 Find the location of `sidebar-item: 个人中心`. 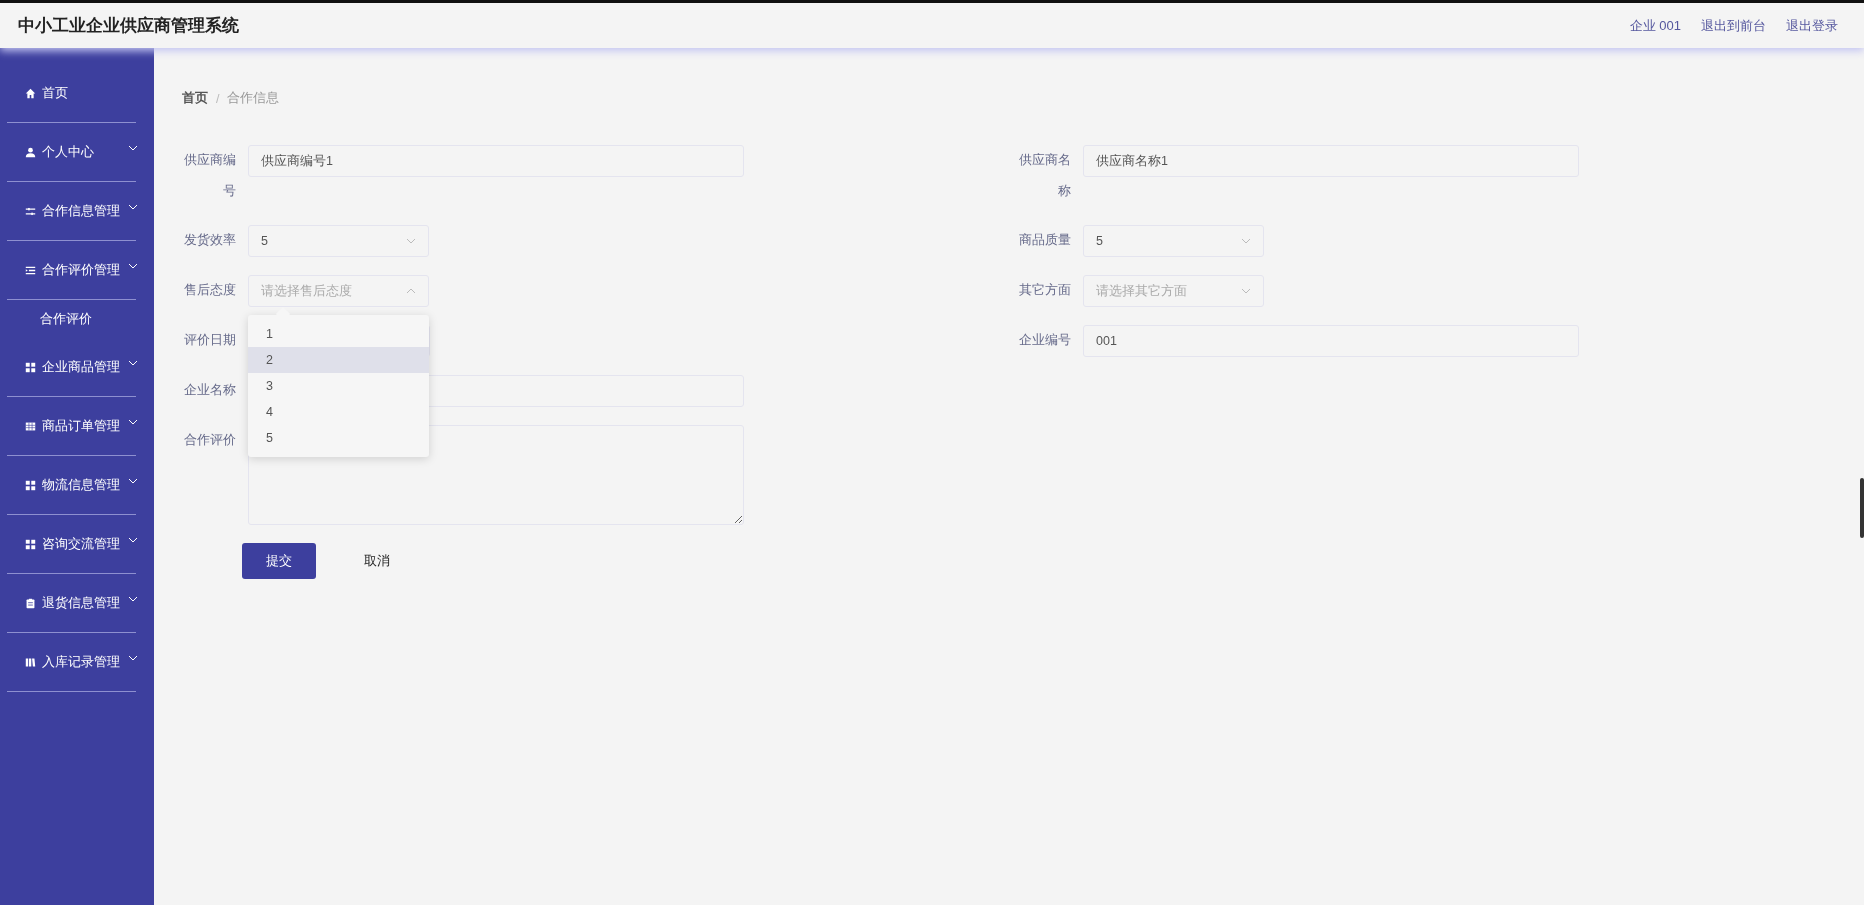

sidebar-item: 个人中心 is located at coordinates (71, 152).